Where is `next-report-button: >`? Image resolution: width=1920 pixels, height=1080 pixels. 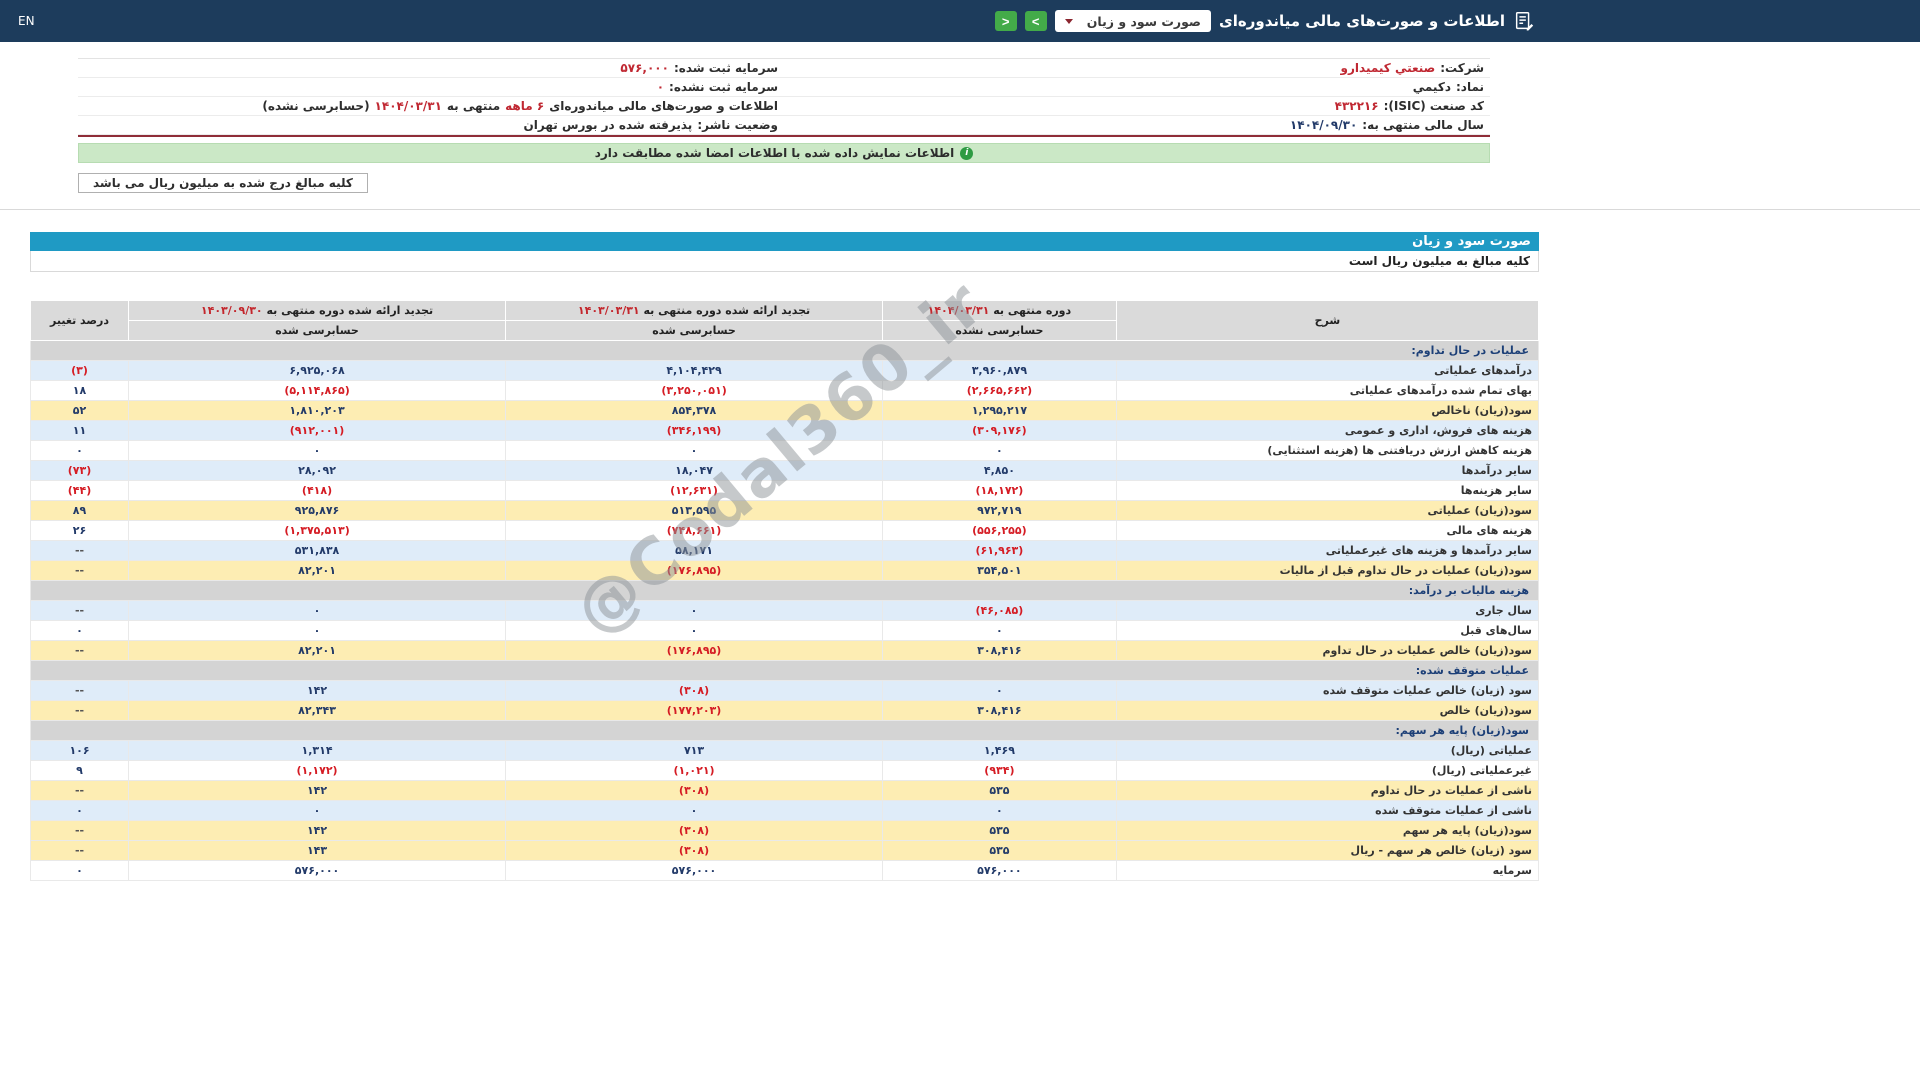
next-report-button: > is located at coordinates (1035, 21).